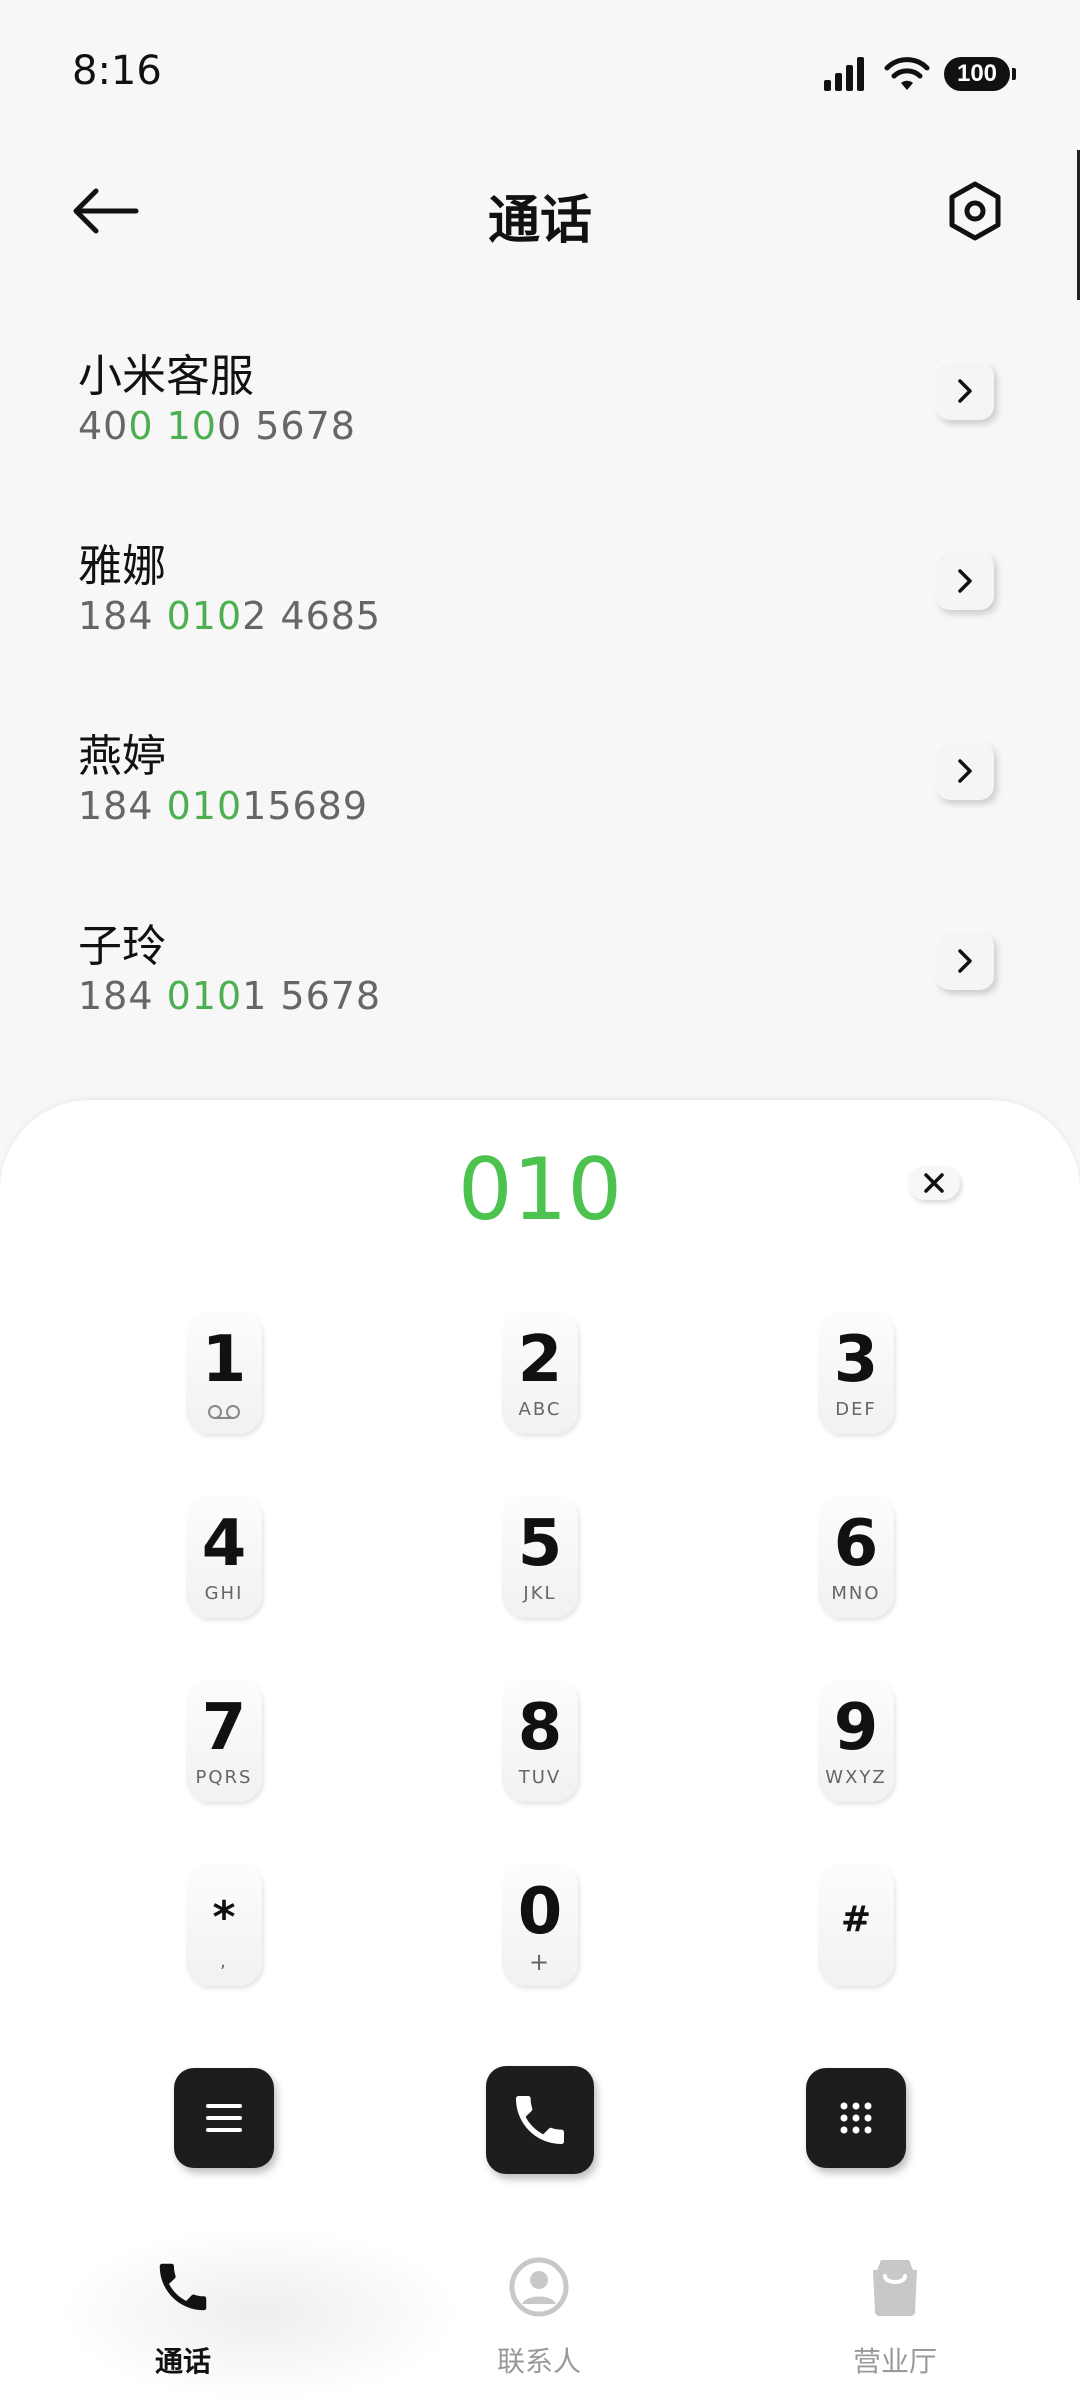 The height and width of the screenshot is (2402, 1080). I want to click on number-part: 2 4685, so click(312, 616).